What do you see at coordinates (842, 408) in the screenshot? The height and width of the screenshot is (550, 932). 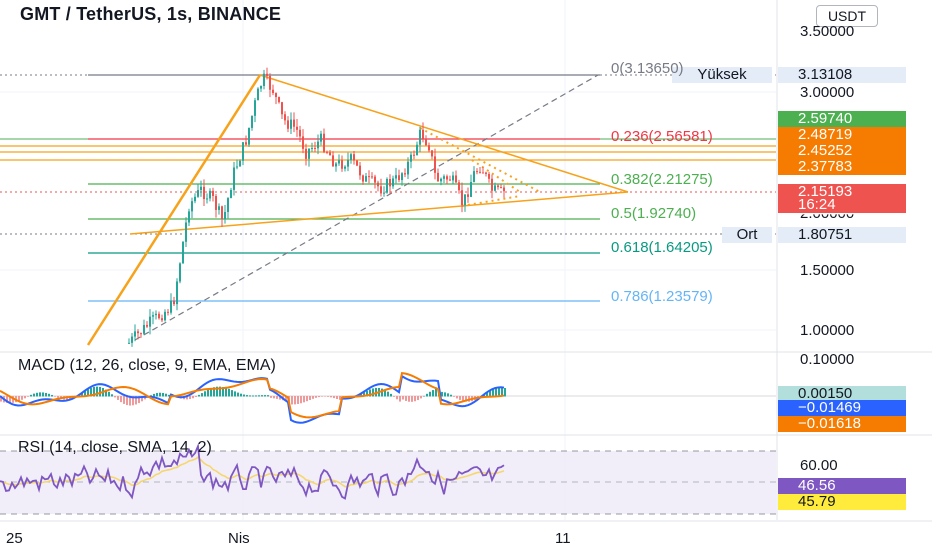 I see `macd-line-tag: −0.01469` at bounding box center [842, 408].